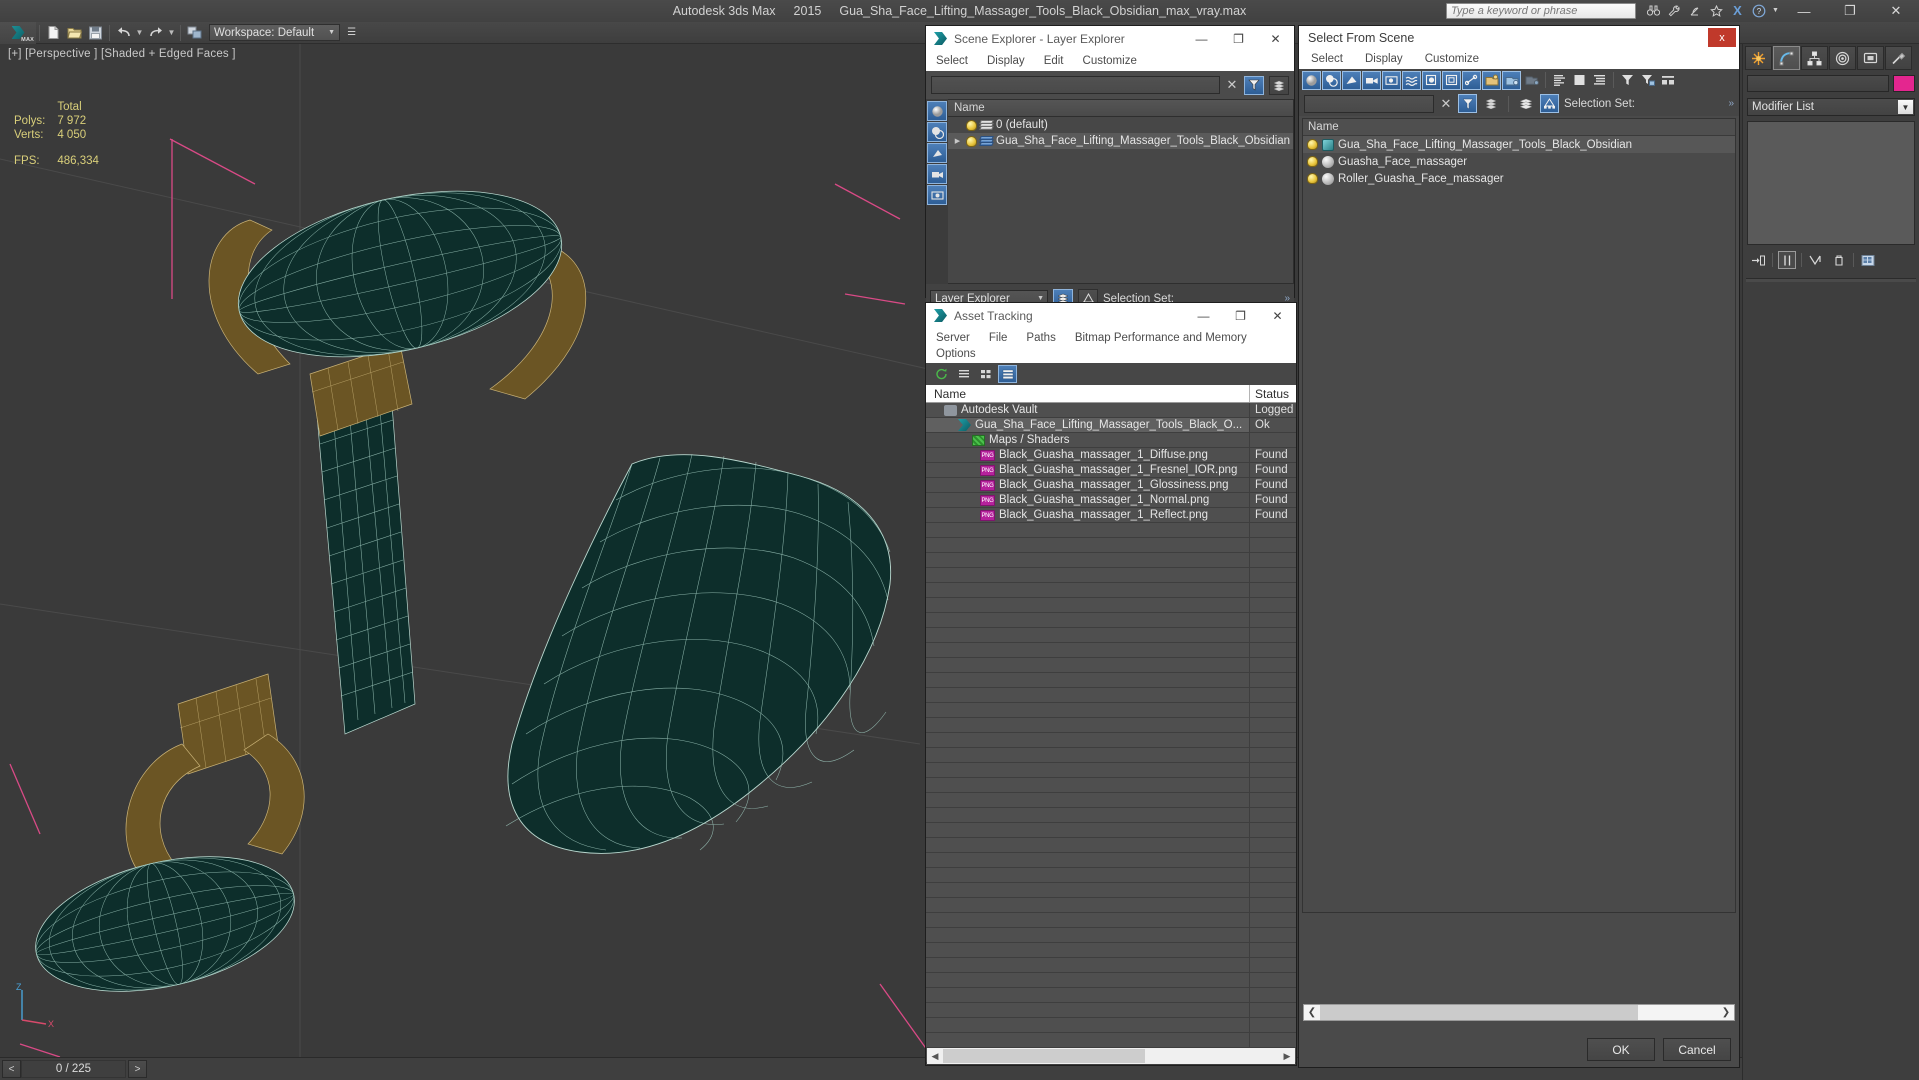 Image resolution: width=1919 pixels, height=1080 pixels. Describe the element at coordinates (1519, 178) in the screenshot. I see `object-row: Roller_Guasha_Face_massager` at that location.